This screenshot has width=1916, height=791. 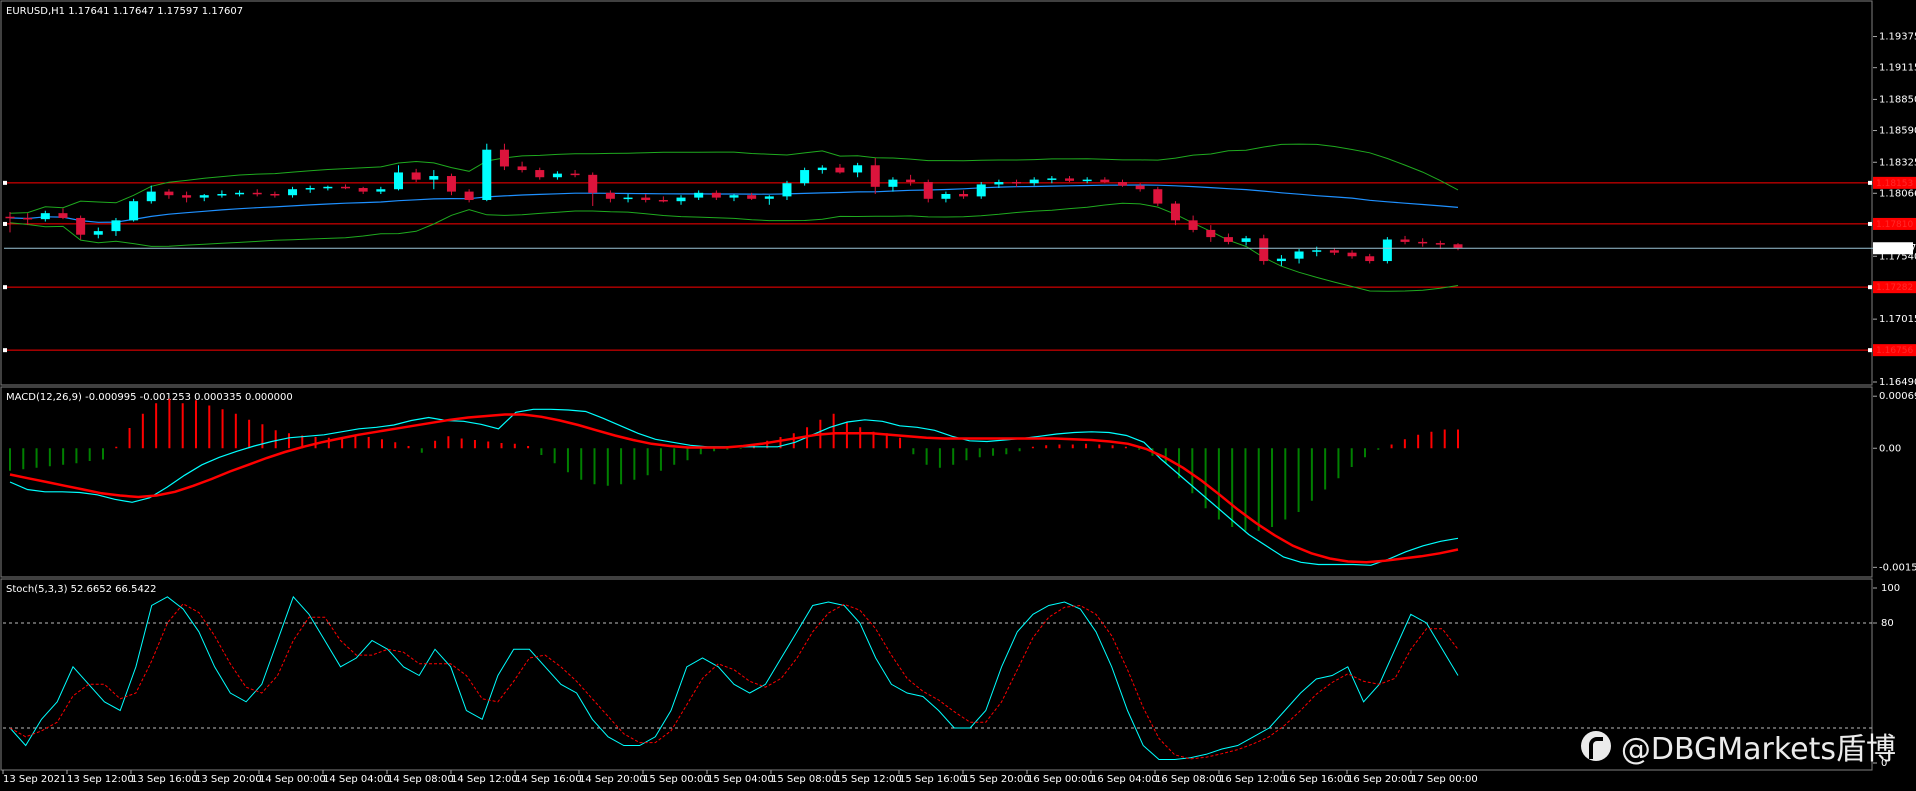 What do you see at coordinates (292, 779) in the screenshot?
I see `time-tick-label: 14 Sep 00:00` at bounding box center [292, 779].